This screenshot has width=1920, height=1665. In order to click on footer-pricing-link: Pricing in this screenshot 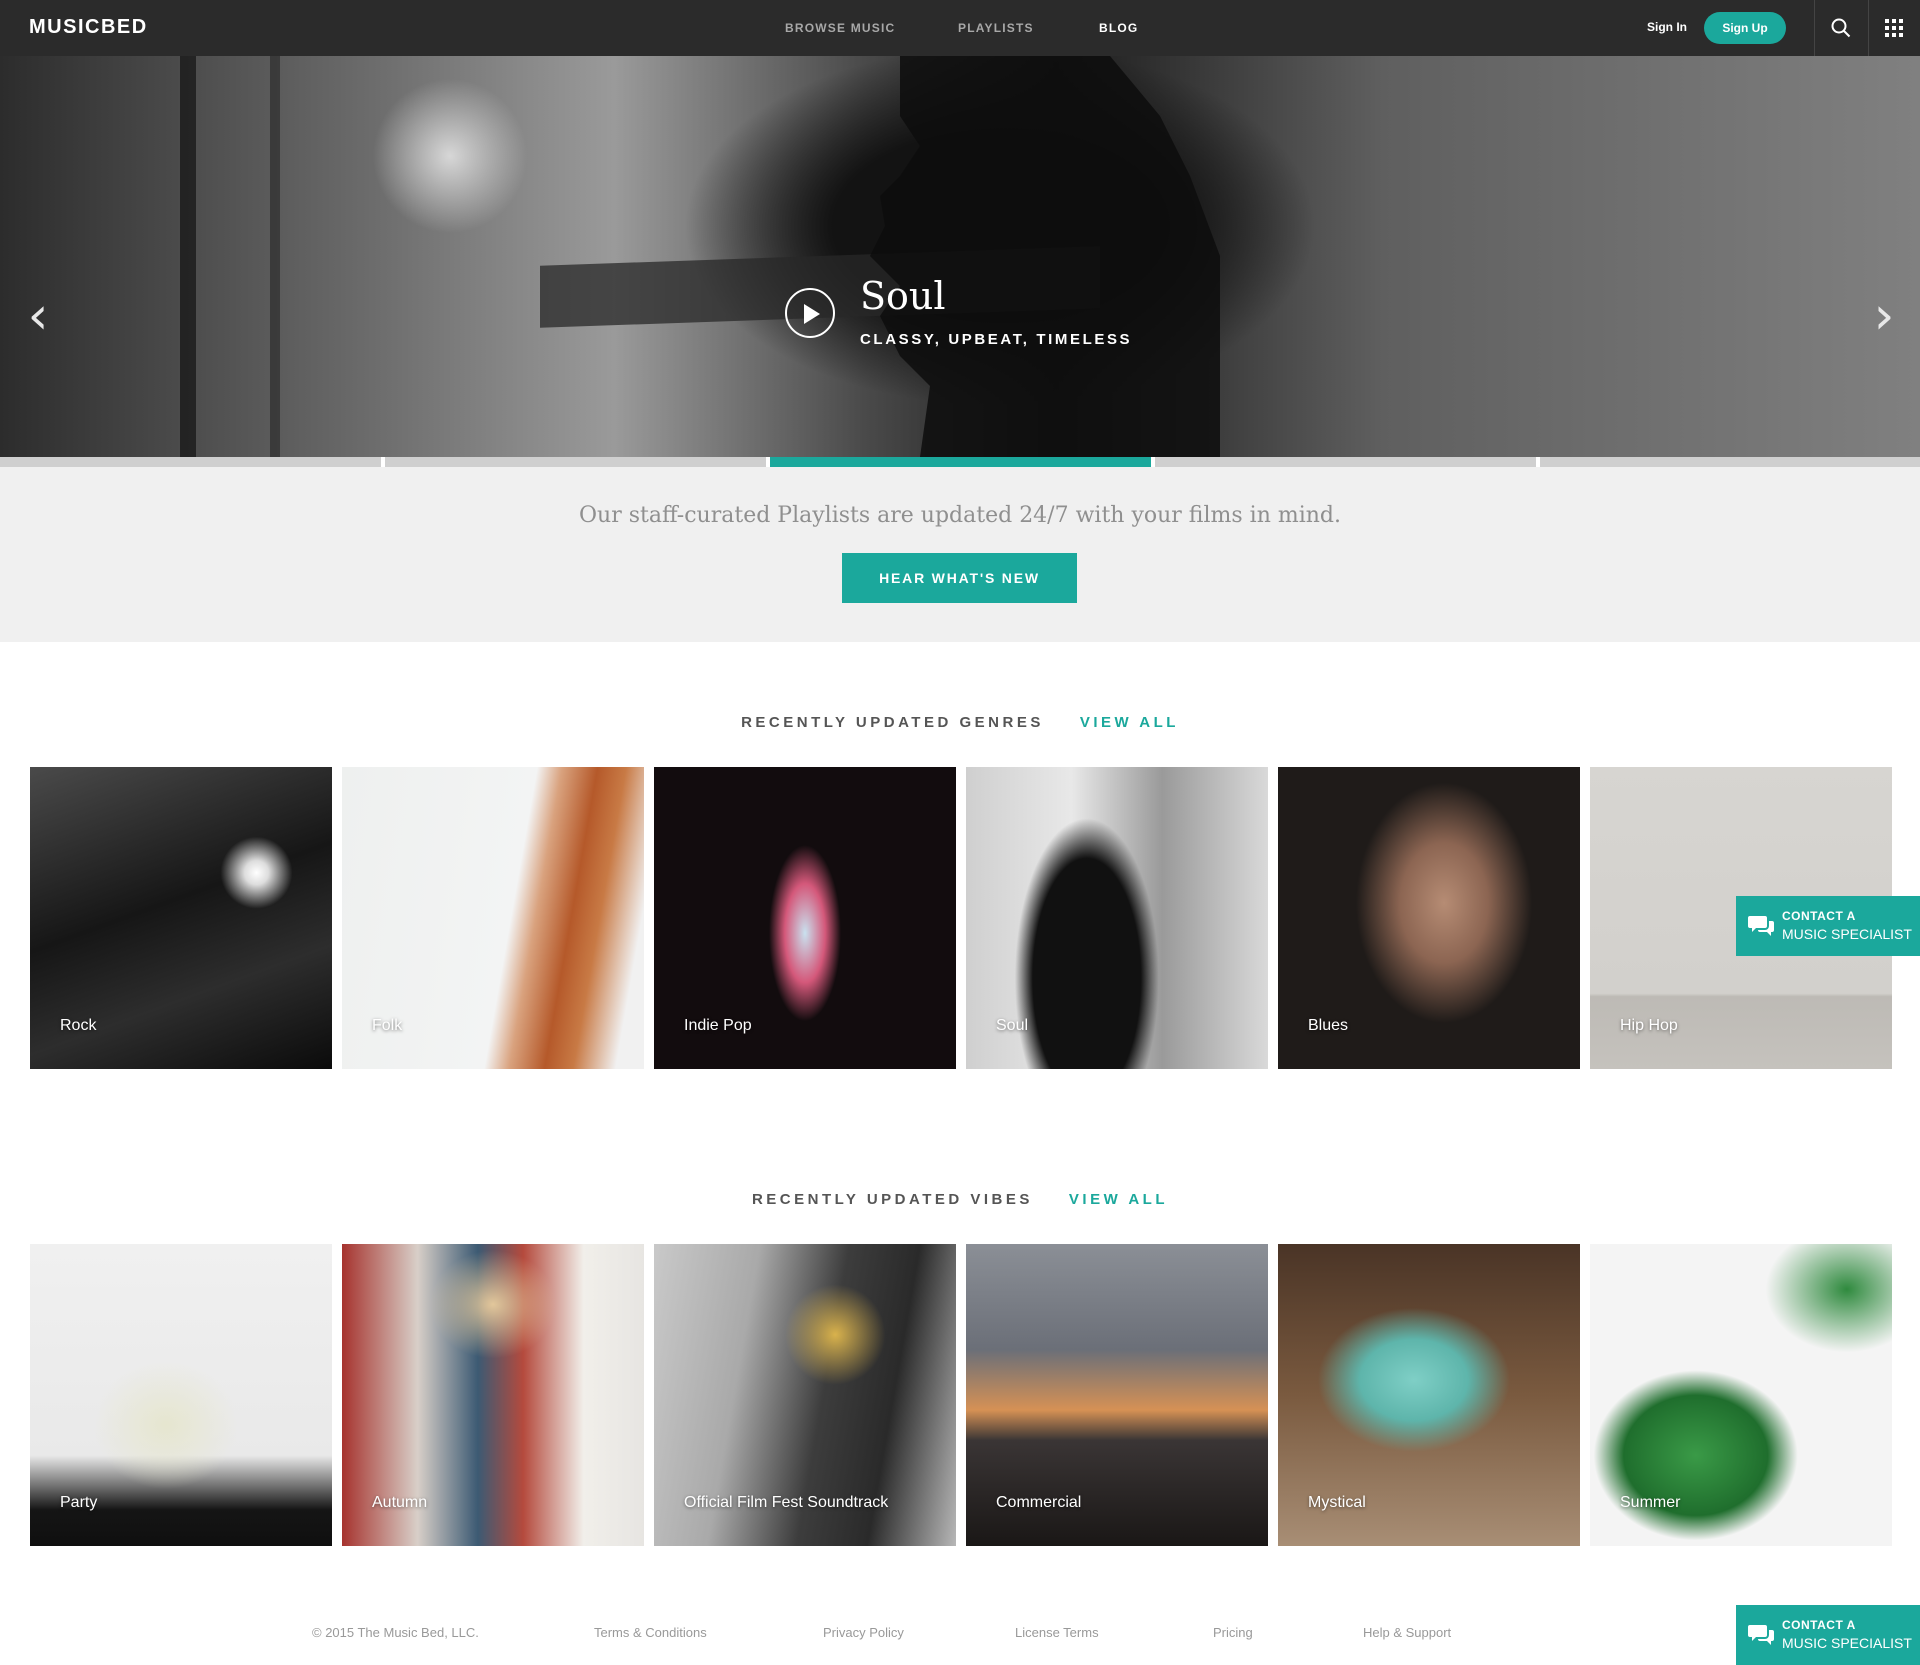, I will do `click(1233, 1632)`.